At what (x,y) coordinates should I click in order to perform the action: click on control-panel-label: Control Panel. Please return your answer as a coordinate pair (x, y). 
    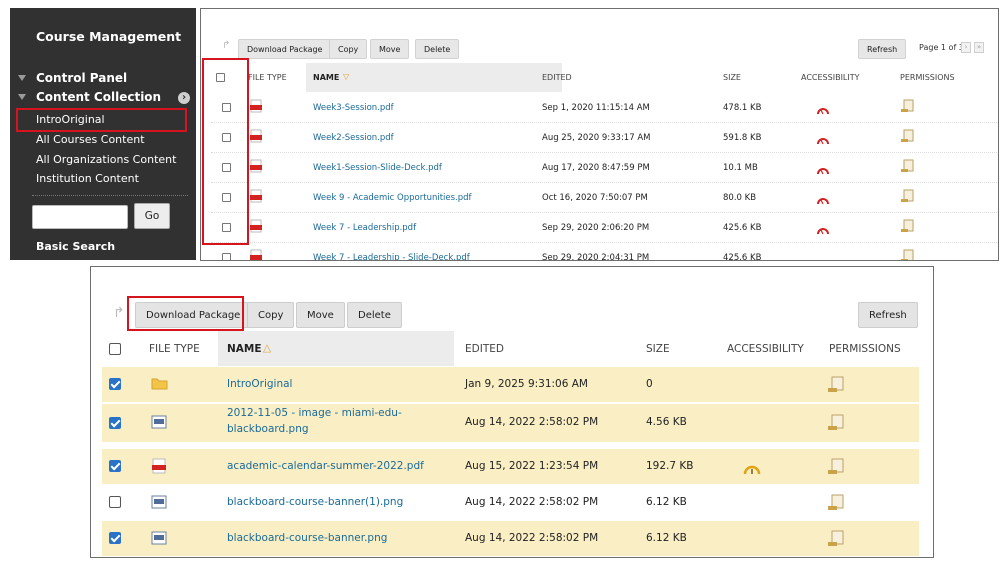
    Looking at the image, I should click on (82, 78).